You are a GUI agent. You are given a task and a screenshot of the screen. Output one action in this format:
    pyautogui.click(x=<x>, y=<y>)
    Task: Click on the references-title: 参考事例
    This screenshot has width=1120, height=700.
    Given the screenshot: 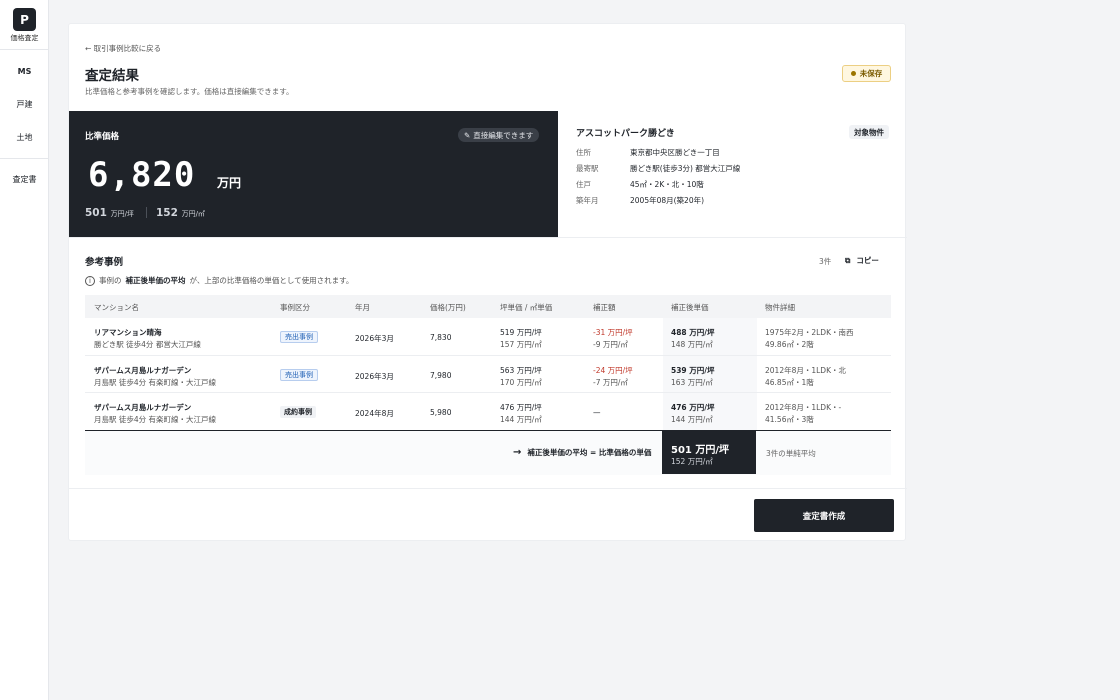 What is the action you would take?
    pyautogui.click(x=104, y=262)
    